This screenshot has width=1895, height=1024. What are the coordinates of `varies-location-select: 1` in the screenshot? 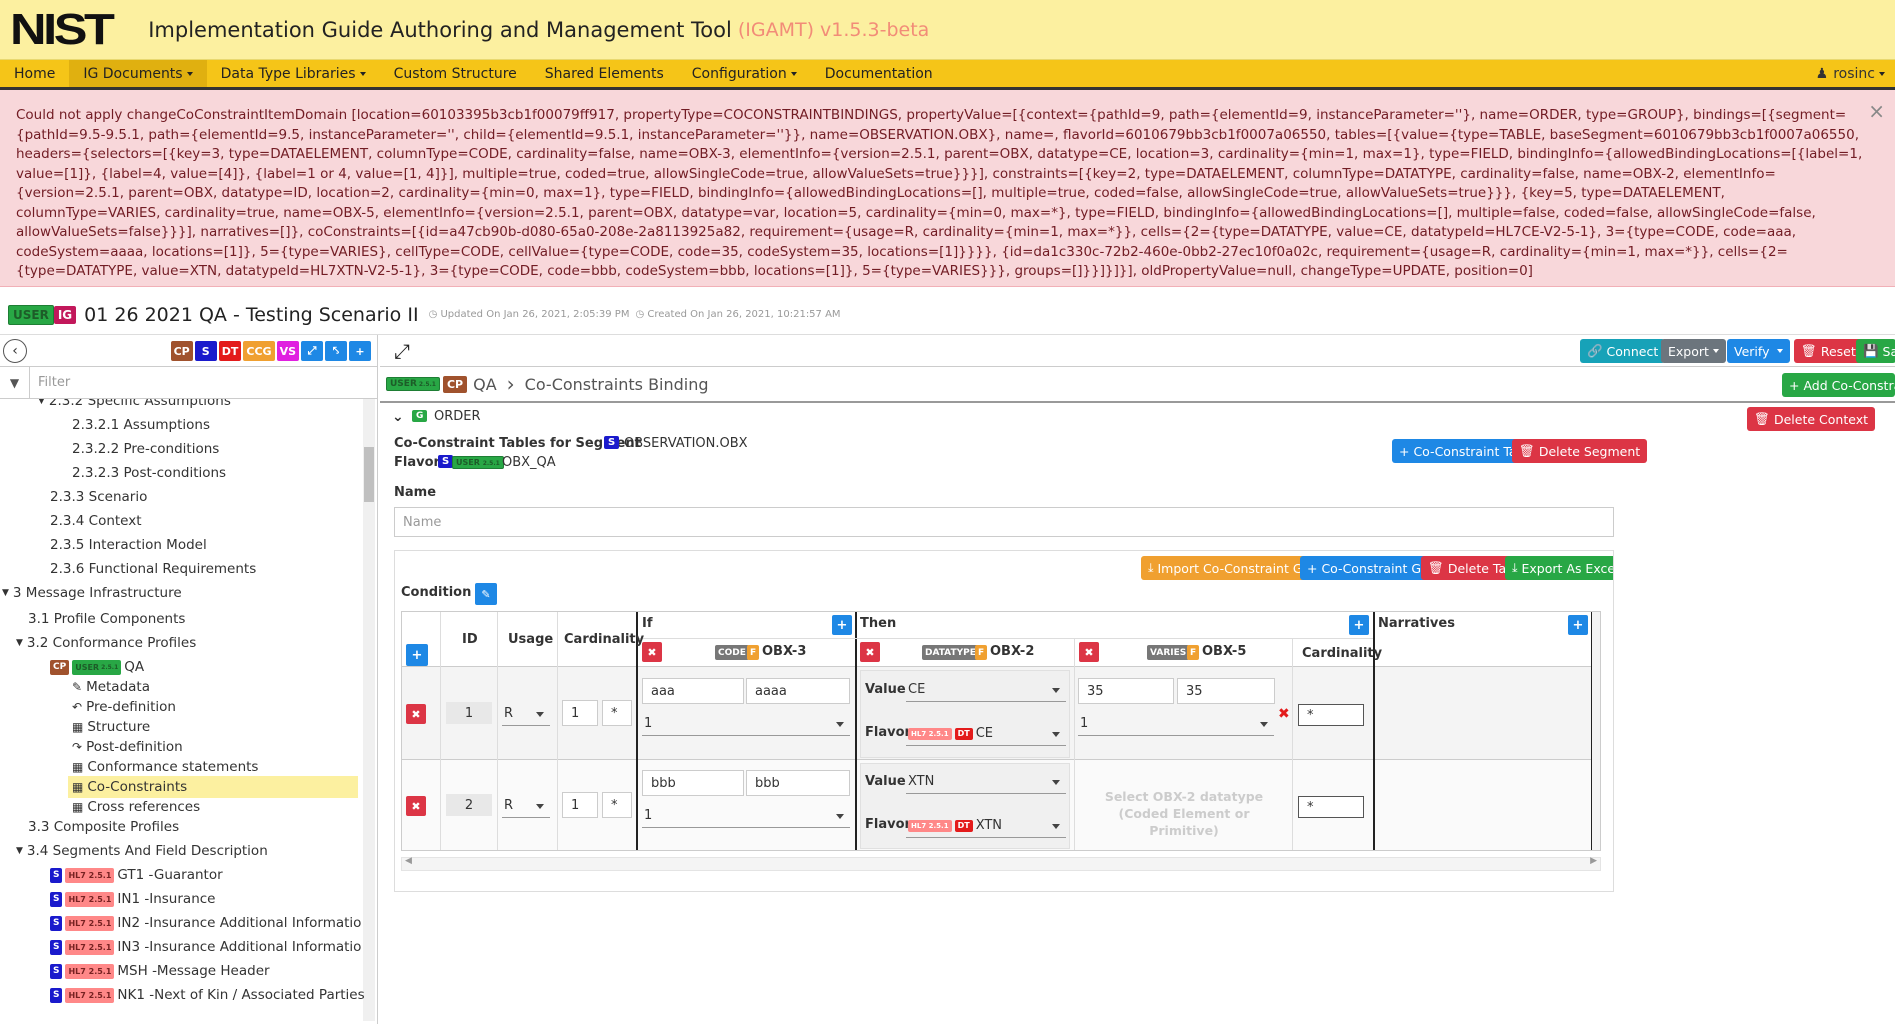 It's located at (1176, 724).